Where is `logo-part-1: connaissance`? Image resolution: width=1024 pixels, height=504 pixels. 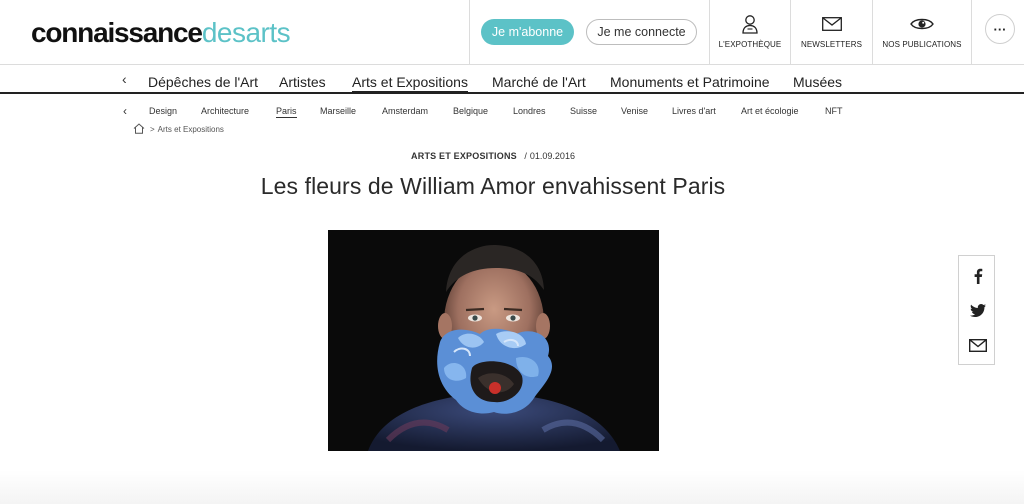 logo-part-1: connaissance is located at coordinates (117, 32).